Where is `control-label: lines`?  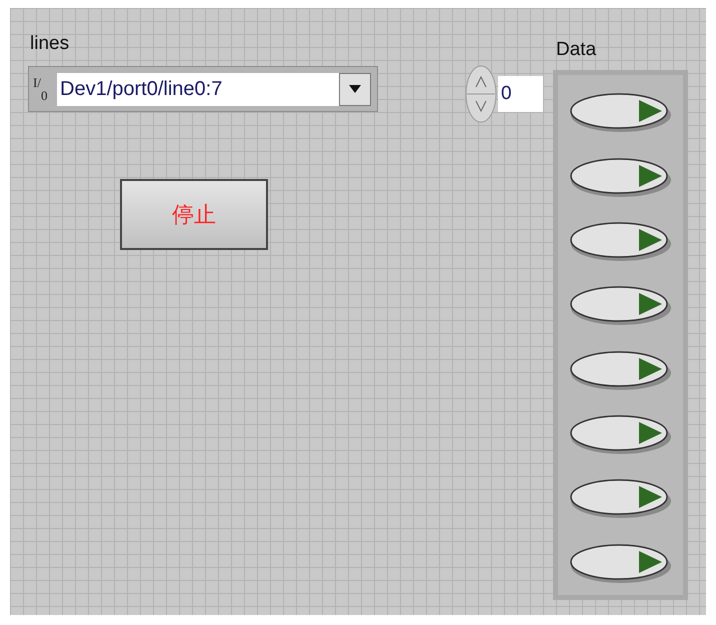
control-label: lines is located at coordinates (50, 44).